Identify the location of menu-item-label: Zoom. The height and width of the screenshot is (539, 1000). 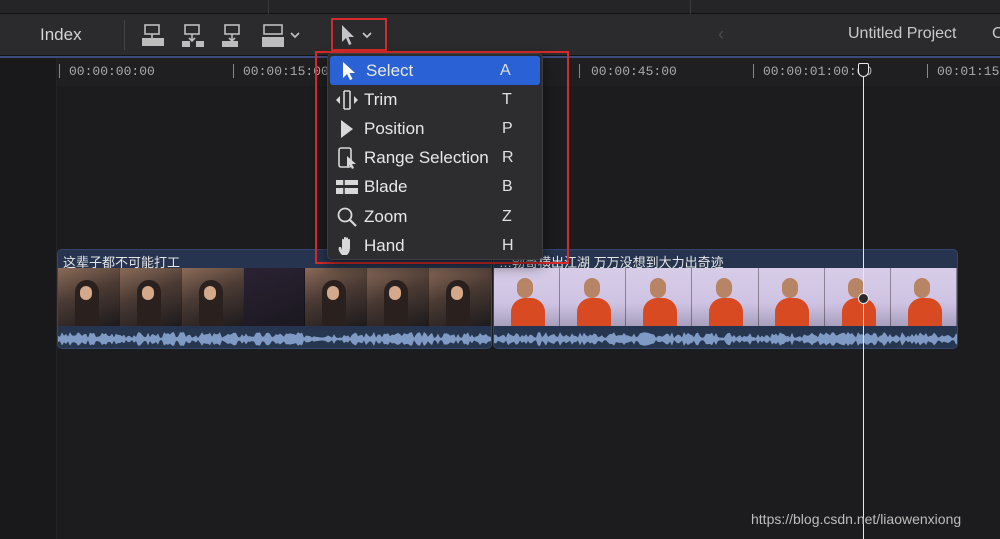
(386, 216).